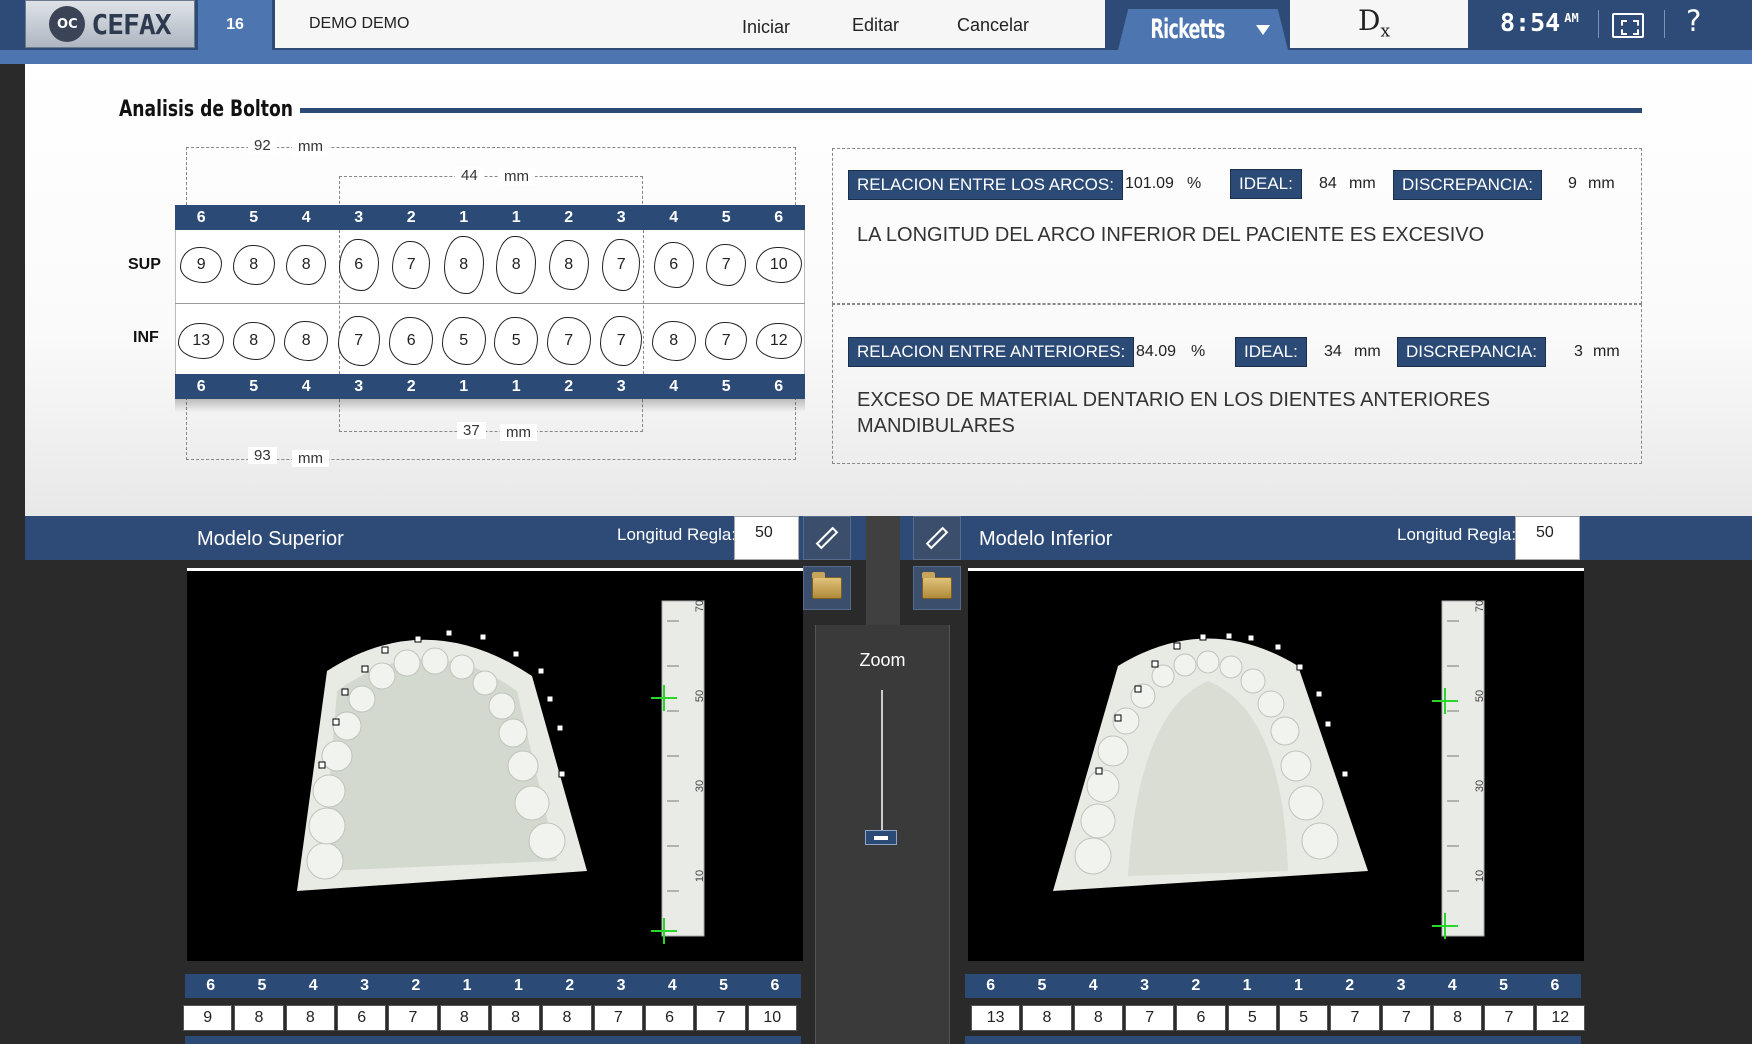 The width and height of the screenshot is (1752, 1044). What do you see at coordinates (490, 341) in the screenshot?
I see `inf-teeth-row: 13 8 8 7 6 5 5 7 7 8 7 12` at bounding box center [490, 341].